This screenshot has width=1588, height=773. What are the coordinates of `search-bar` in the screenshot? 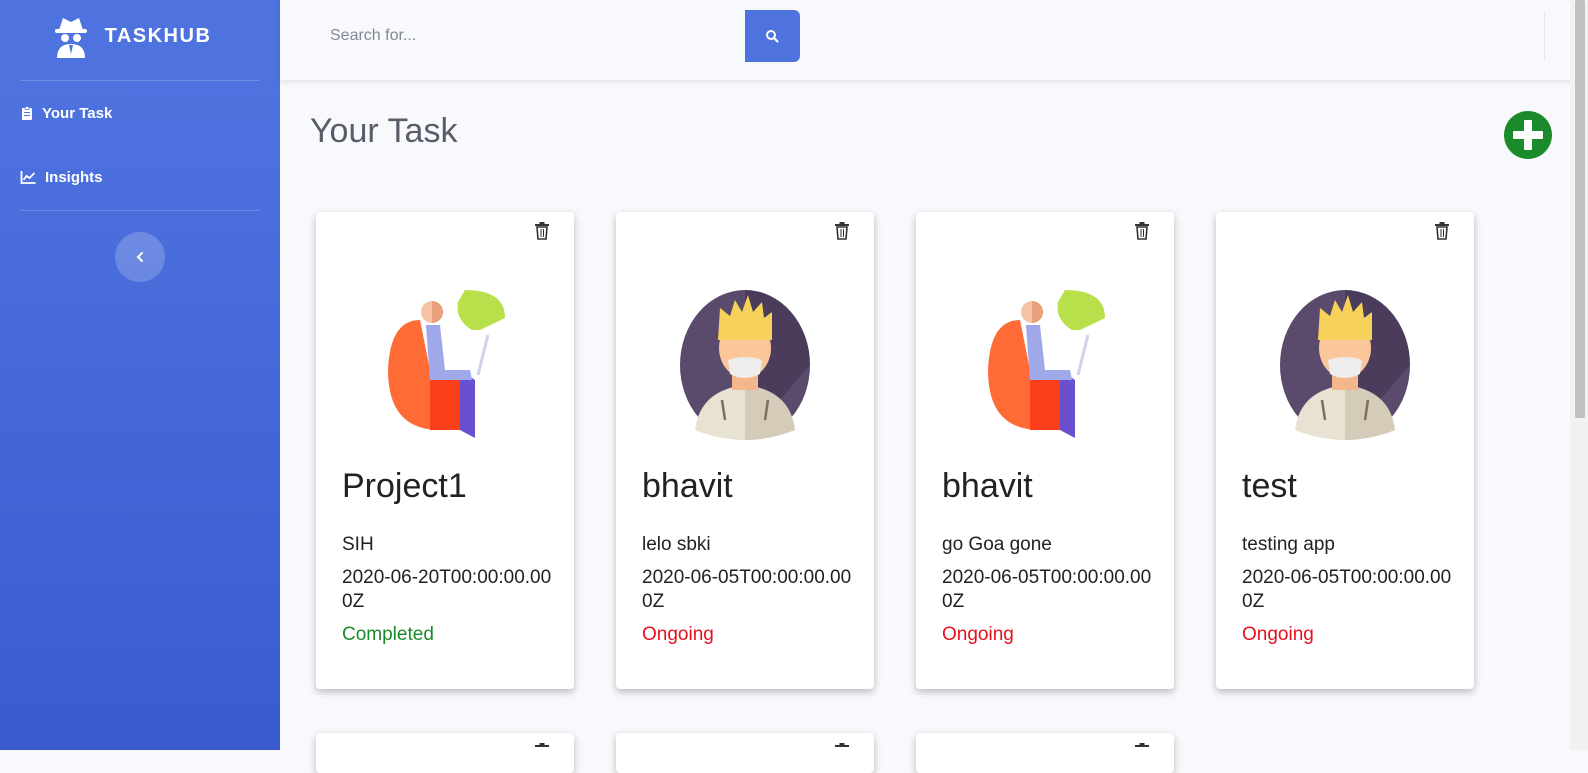 It's located at (555, 36).